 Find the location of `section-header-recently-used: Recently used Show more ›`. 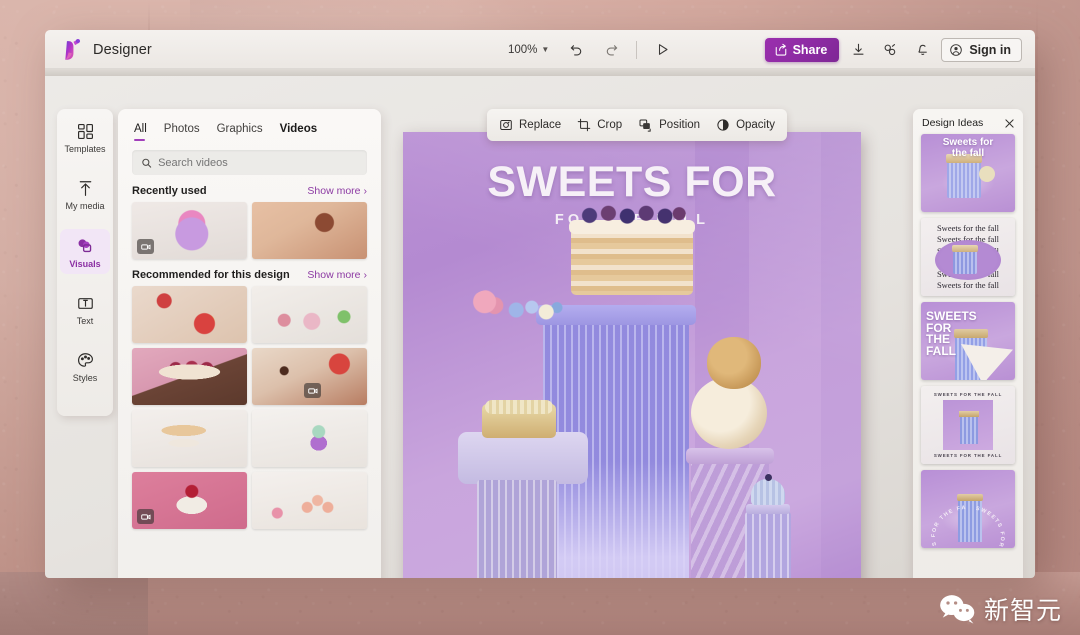

section-header-recently-used: Recently used Show more › is located at coordinates (249, 188).